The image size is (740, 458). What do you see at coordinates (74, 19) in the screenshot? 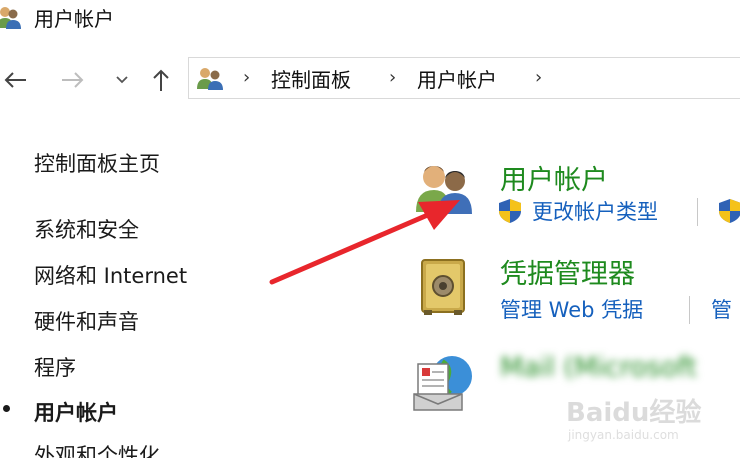
I see `window-title: 用户帐户` at bounding box center [74, 19].